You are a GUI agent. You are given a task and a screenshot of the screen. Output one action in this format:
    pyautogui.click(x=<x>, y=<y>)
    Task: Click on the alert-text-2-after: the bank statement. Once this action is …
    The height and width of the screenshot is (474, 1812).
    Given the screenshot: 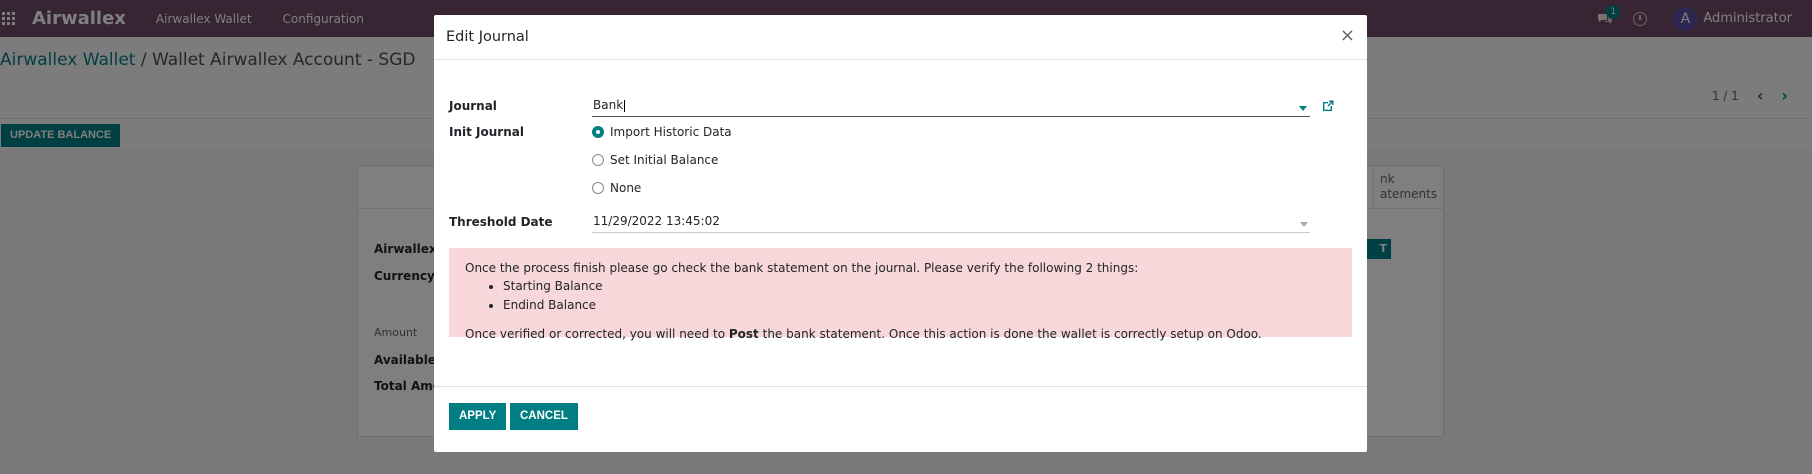 What is the action you would take?
    pyautogui.click(x=1010, y=334)
    